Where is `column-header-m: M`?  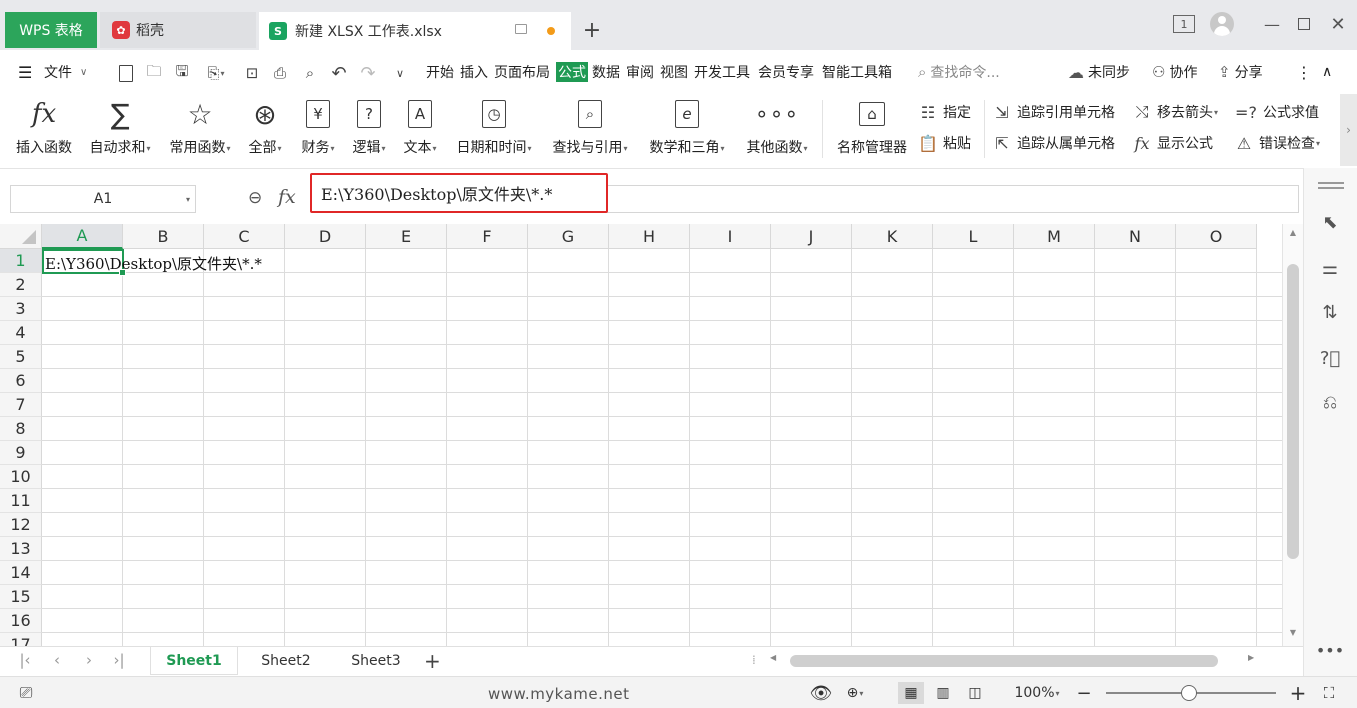
column-header-m: M is located at coordinates (1054, 236).